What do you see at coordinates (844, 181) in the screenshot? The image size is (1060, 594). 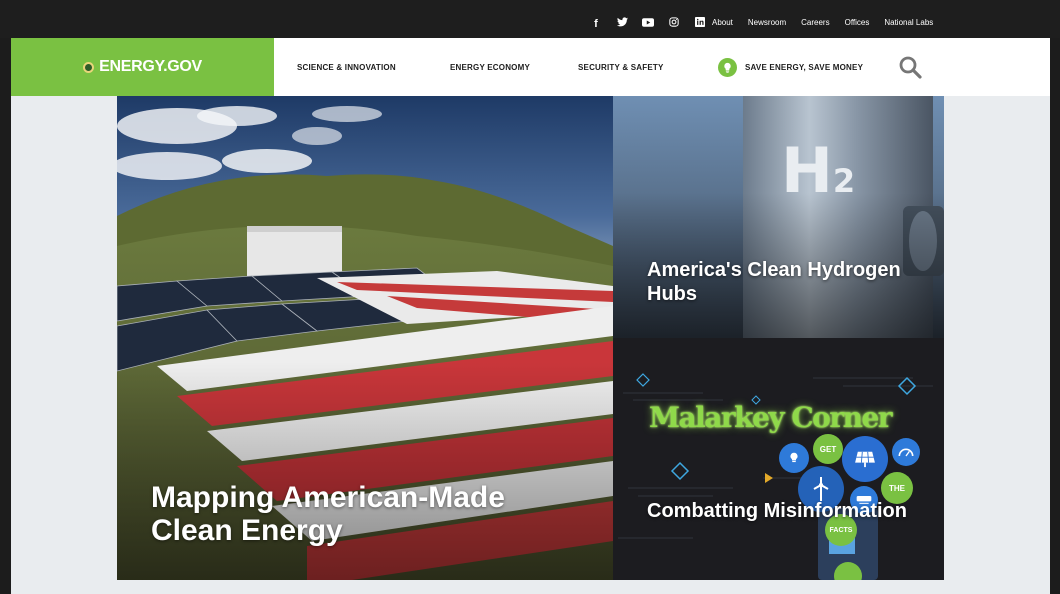 I see `h2-subscript: 2` at bounding box center [844, 181].